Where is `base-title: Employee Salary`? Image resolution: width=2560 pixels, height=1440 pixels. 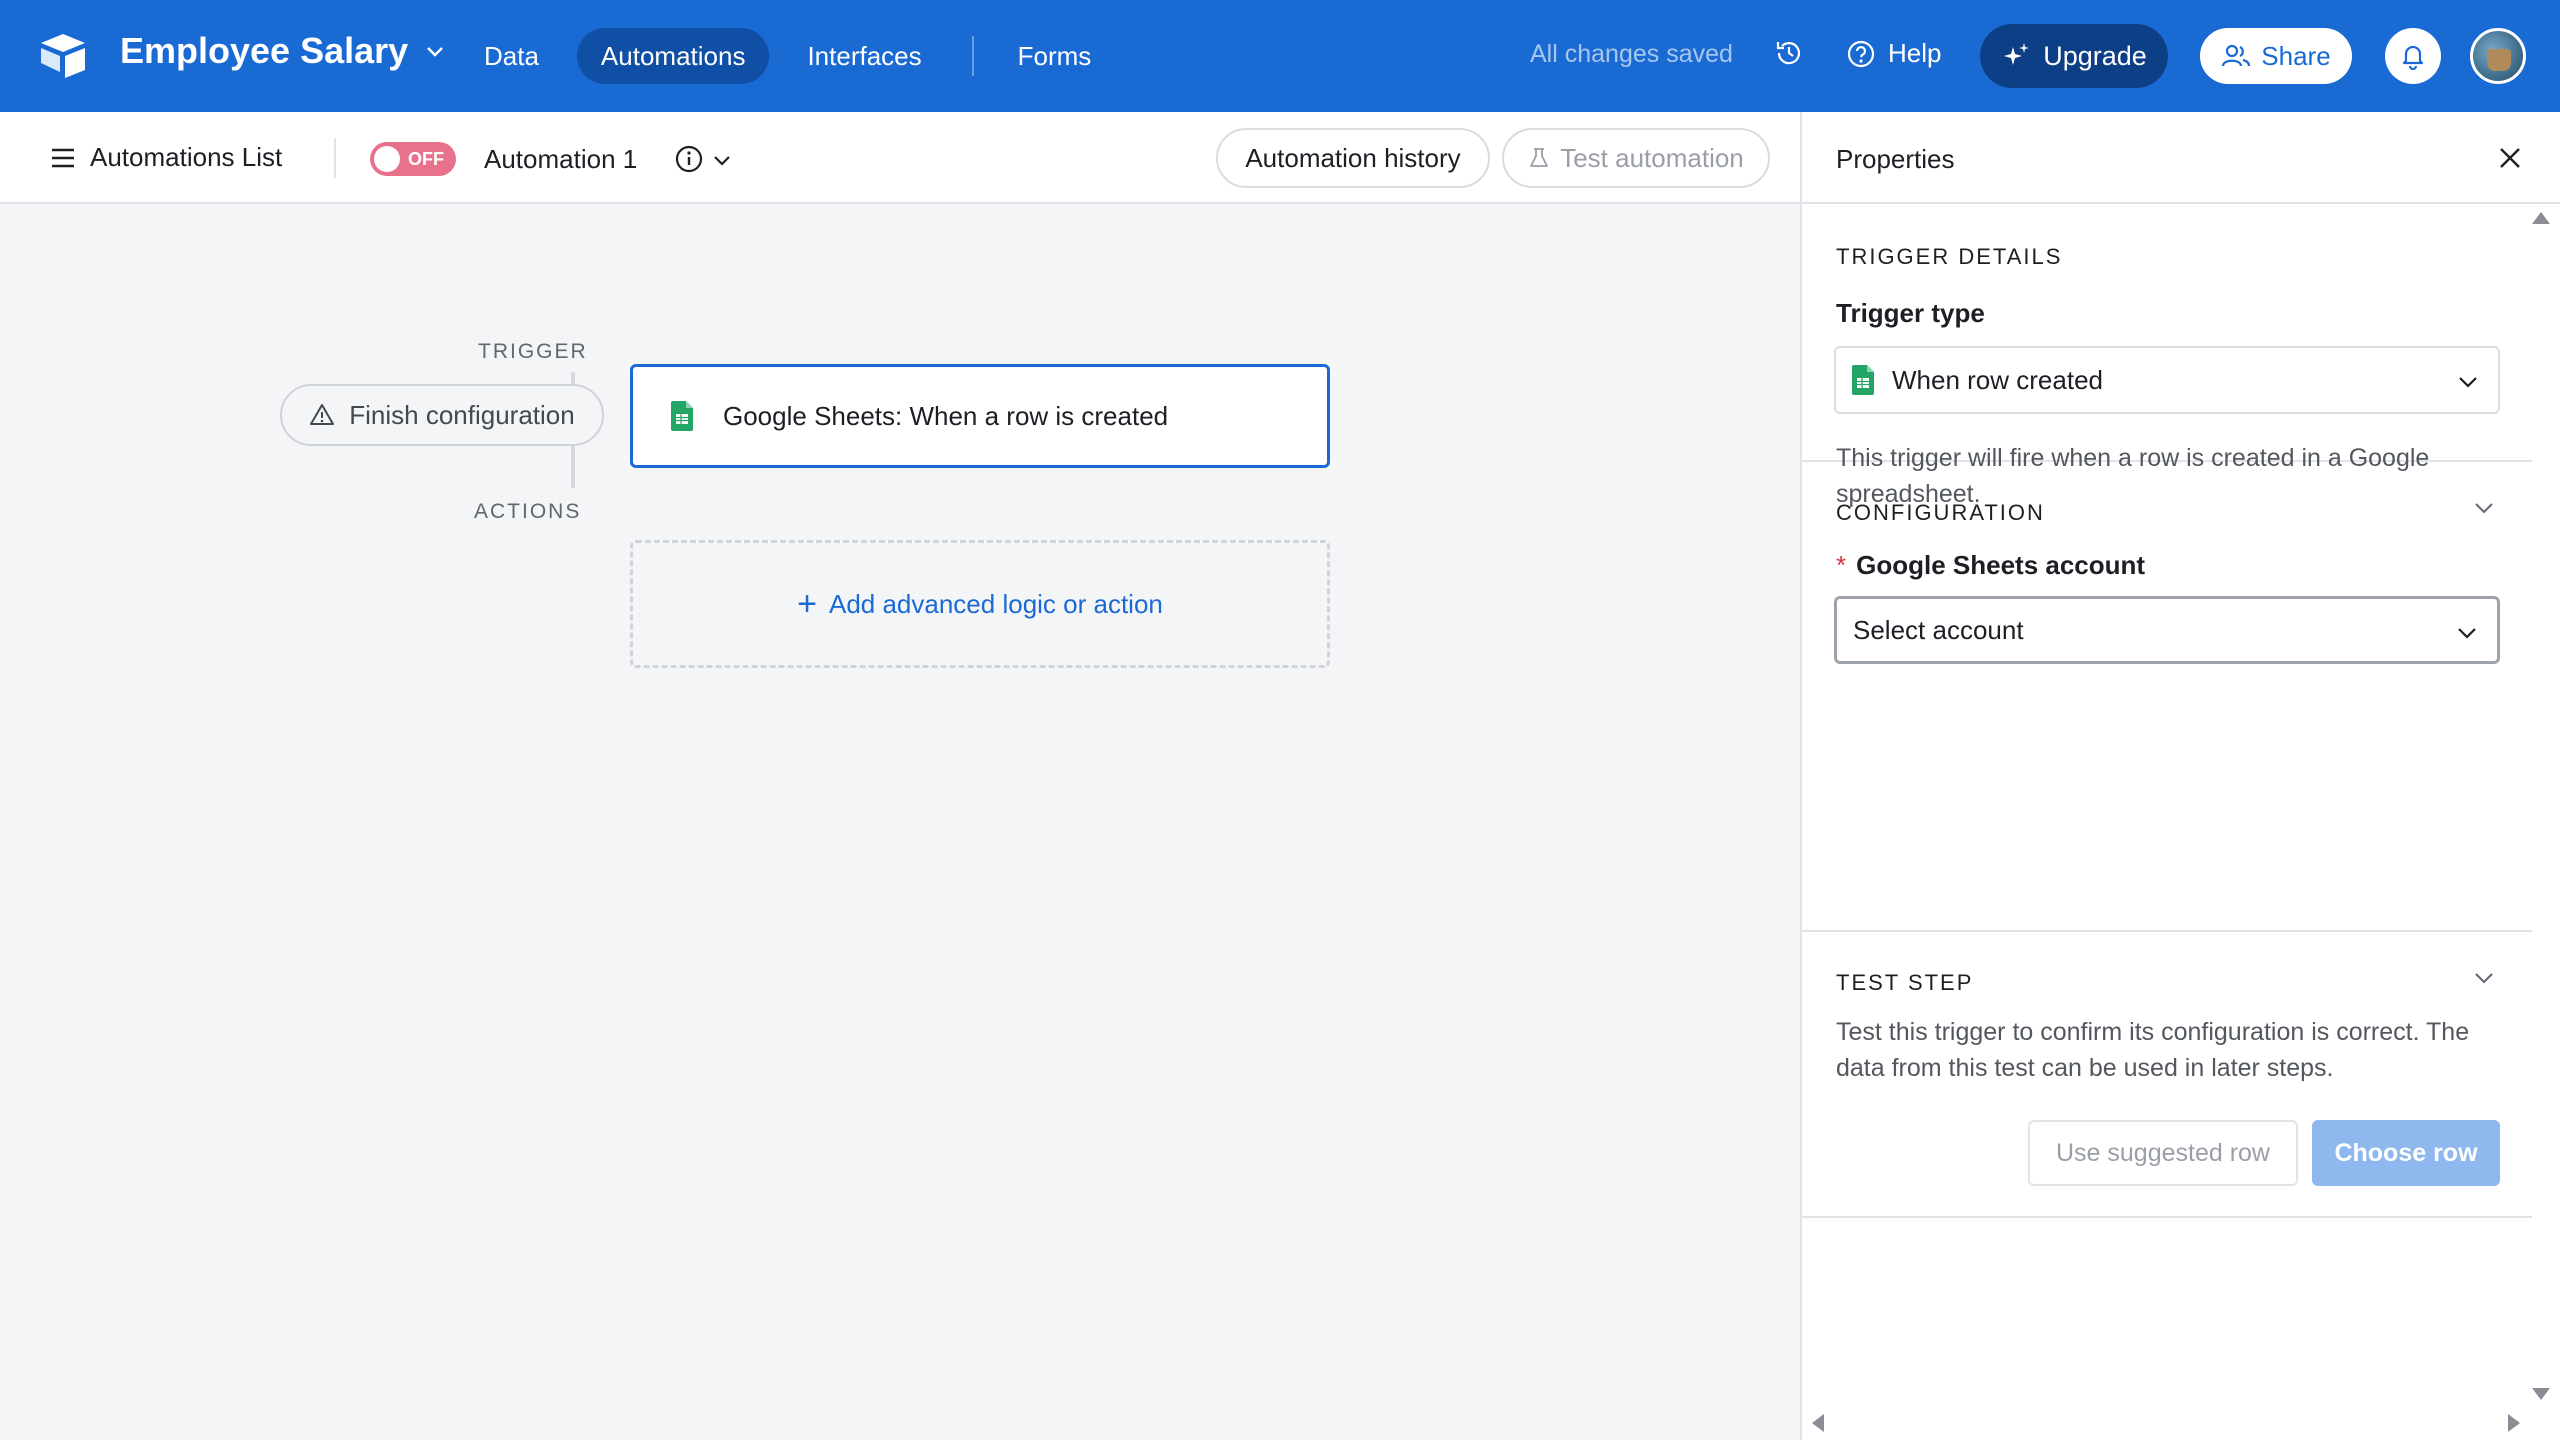 base-title: Employee Salary is located at coordinates (264, 50).